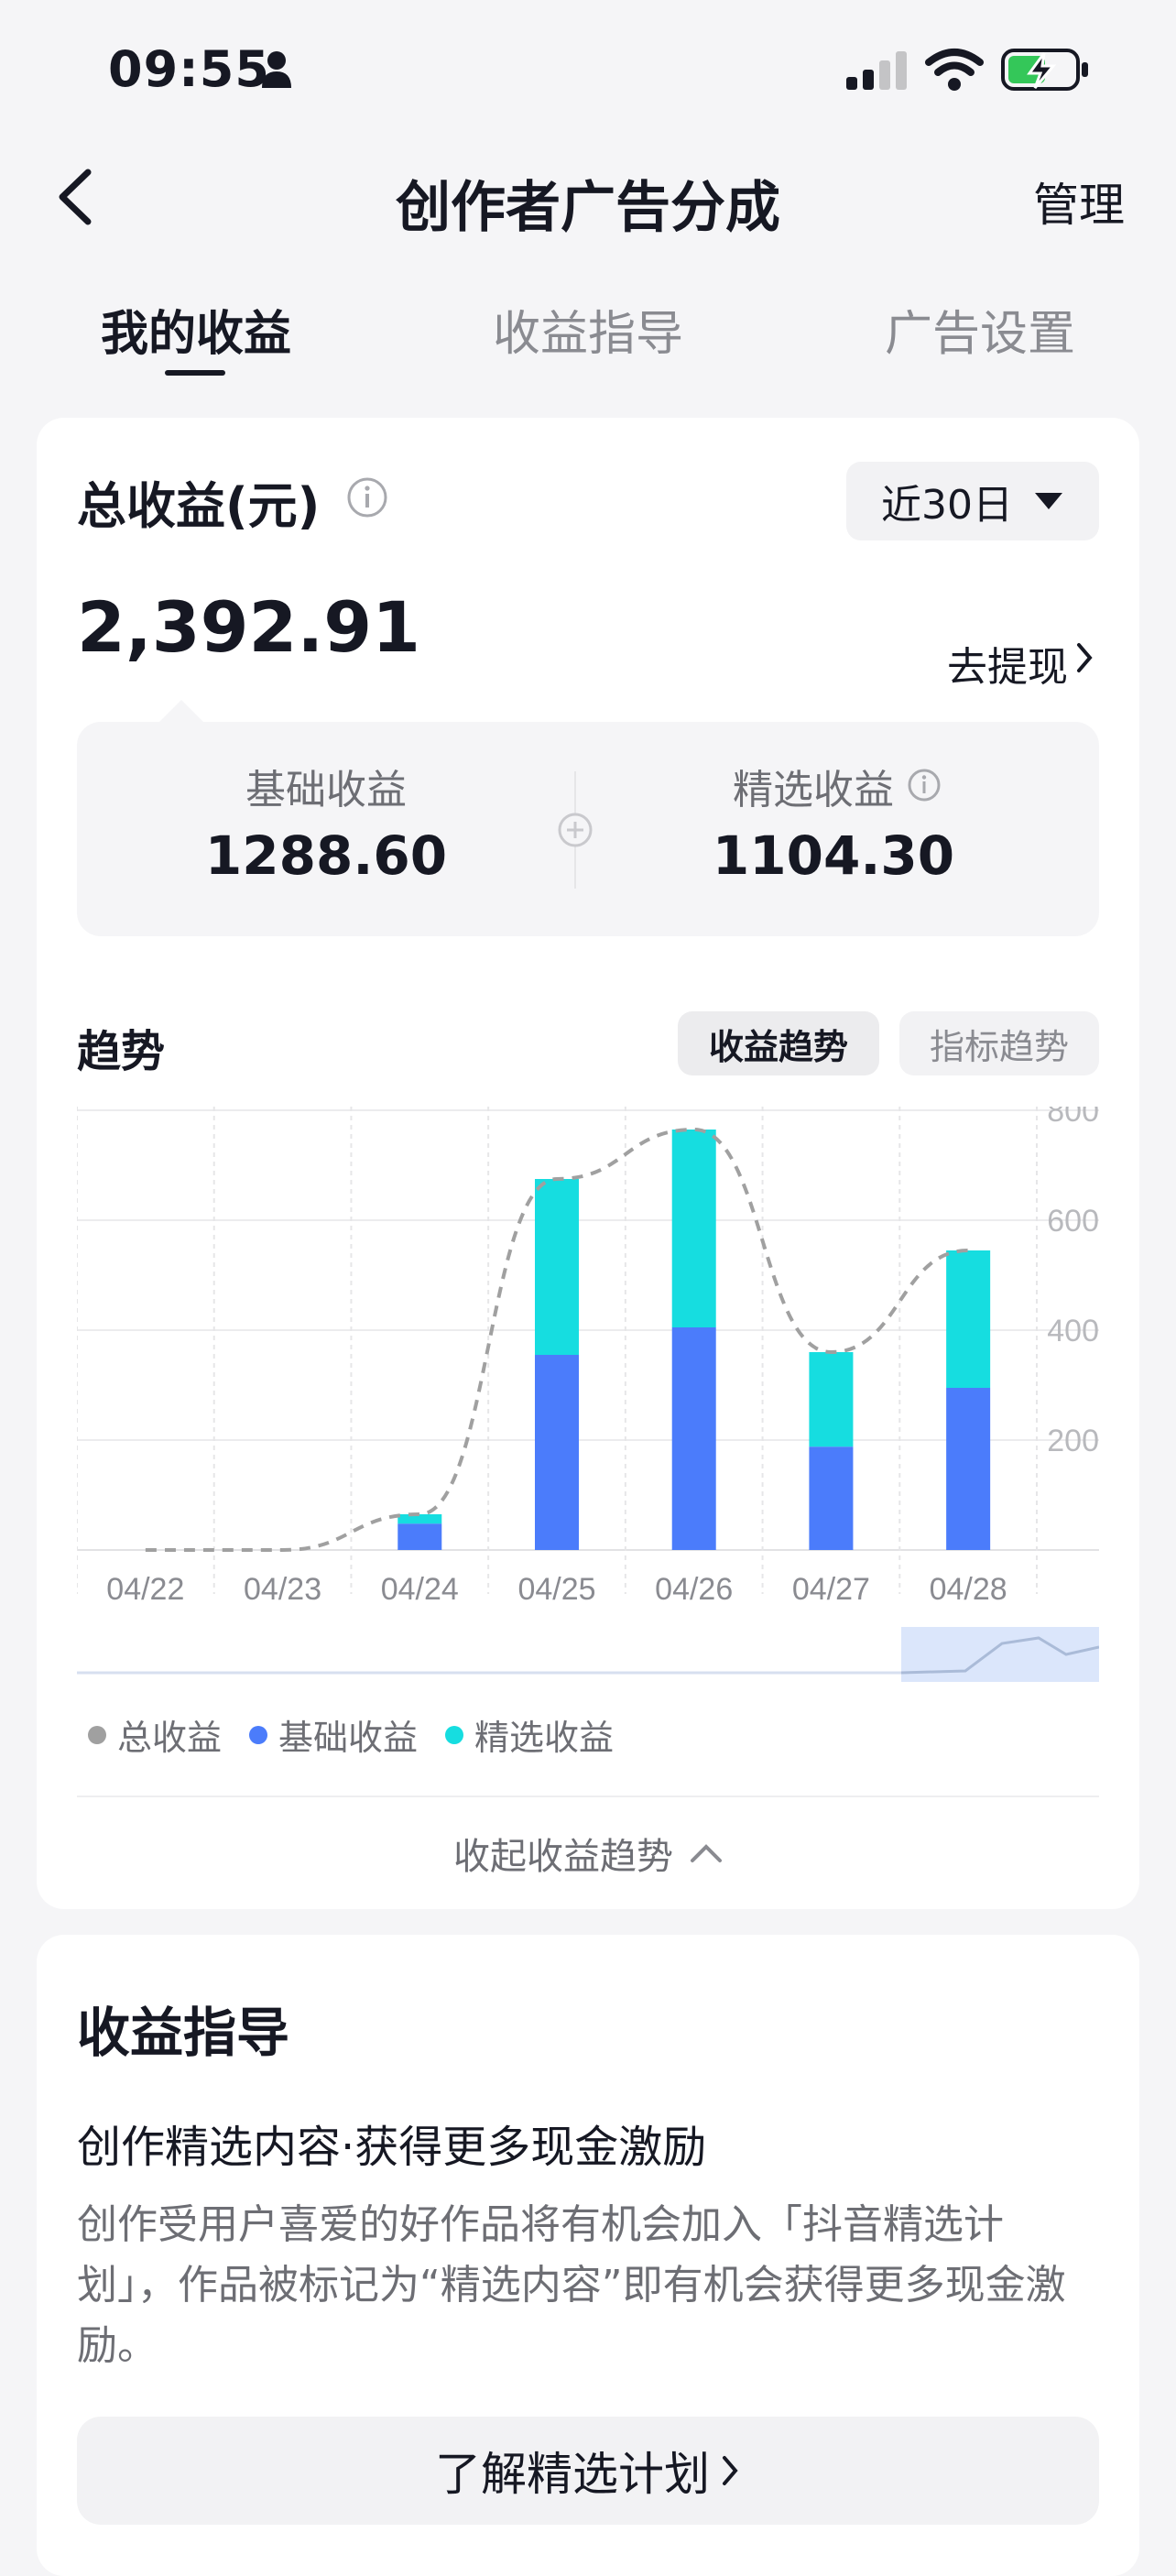 The height and width of the screenshot is (2576, 1176). Describe the element at coordinates (831, 1590) in the screenshot. I see `x-tick-label: 04/27` at that location.